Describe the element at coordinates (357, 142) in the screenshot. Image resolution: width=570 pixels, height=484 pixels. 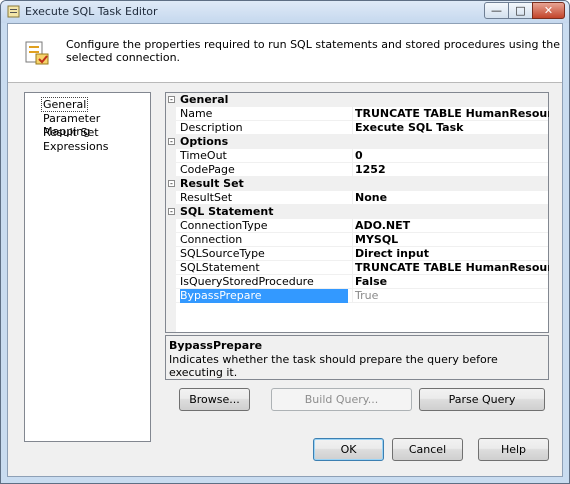
I see `category-options: - Options` at that location.